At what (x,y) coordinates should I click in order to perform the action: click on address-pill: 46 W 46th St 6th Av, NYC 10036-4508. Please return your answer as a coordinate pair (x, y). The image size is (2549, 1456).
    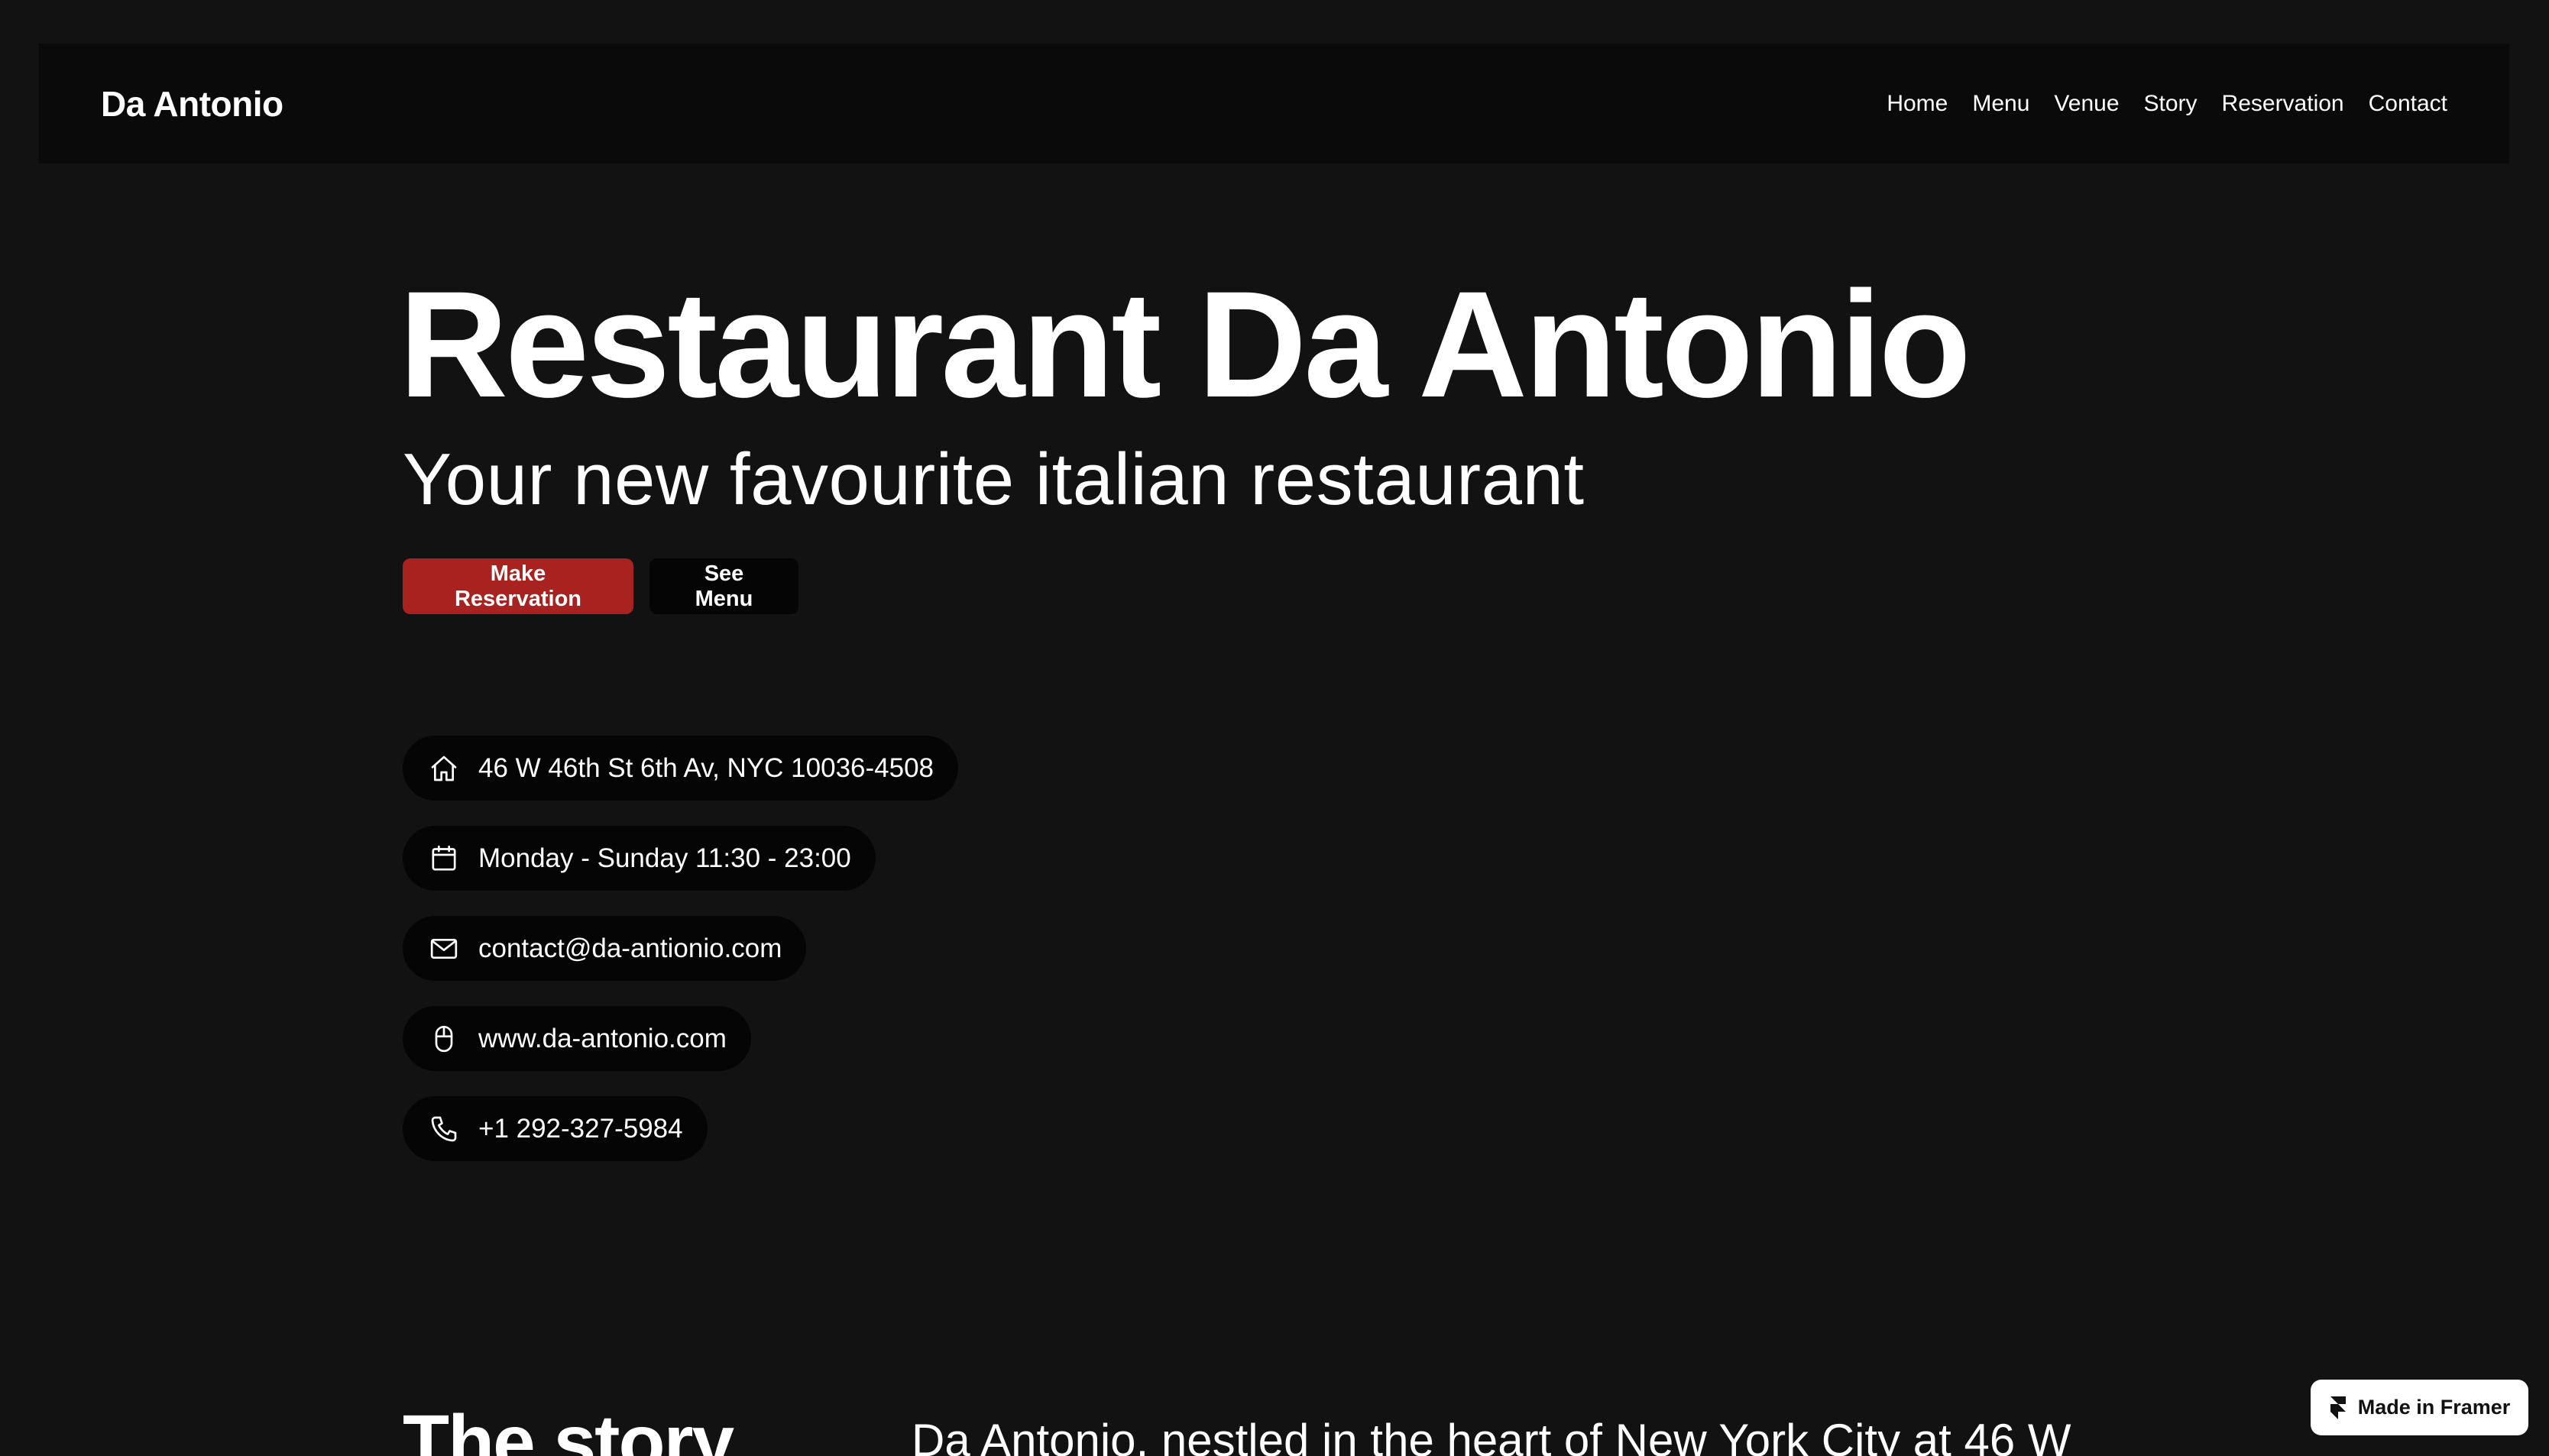
    Looking at the image, I should click on (681, 768).